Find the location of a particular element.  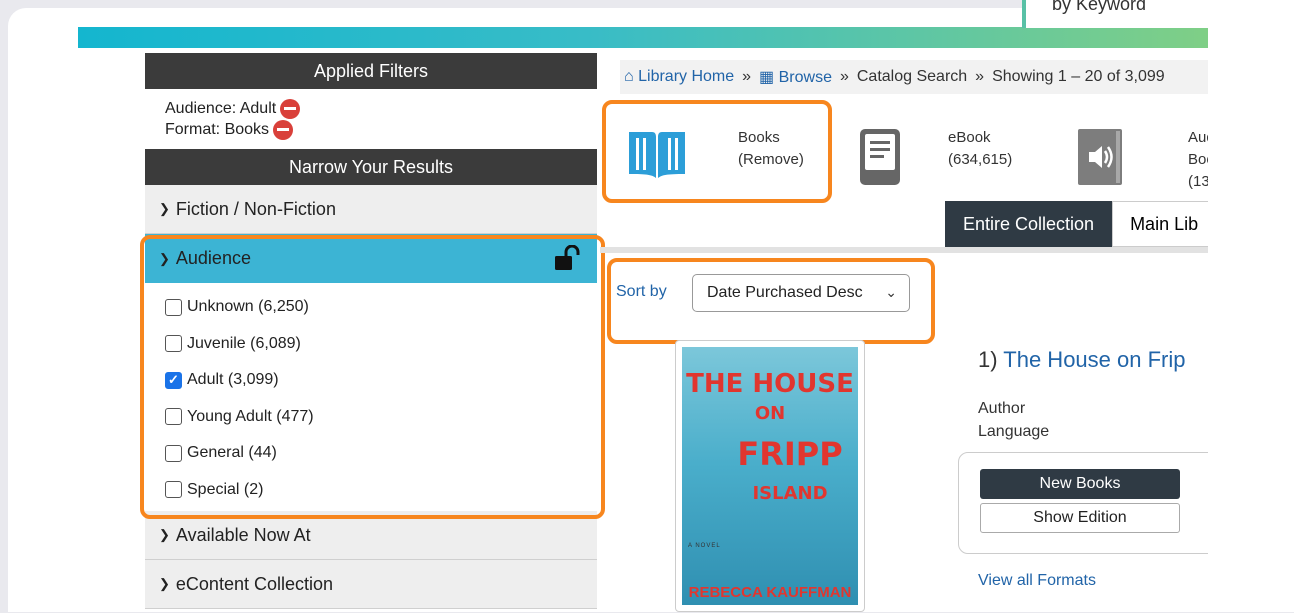

applied-filters-list: Audience: Adult Format: Books is located at coordinates (371, 119).